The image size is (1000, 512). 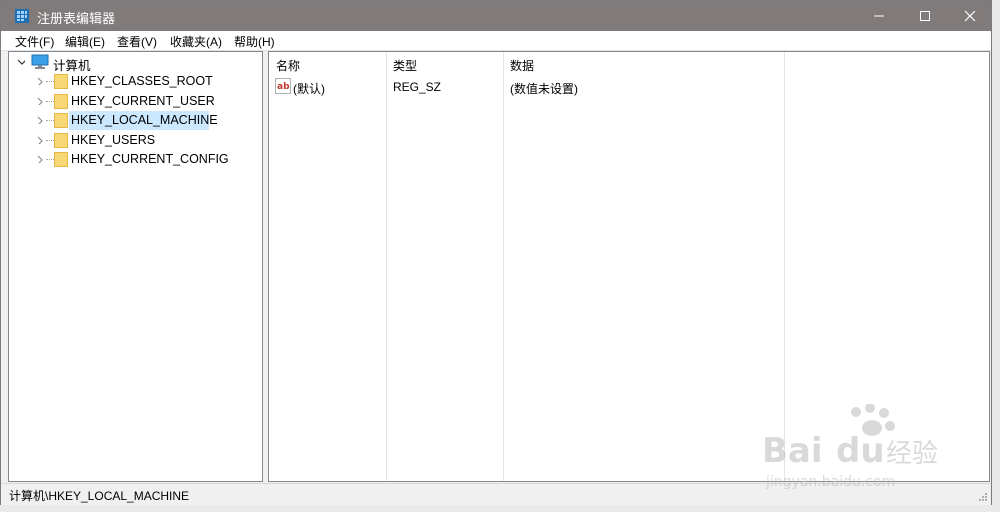 What do you see at coordinates (405, 66) in the screenshot?
I see `column-type-label: 类型` at bounding box center [405, 66].